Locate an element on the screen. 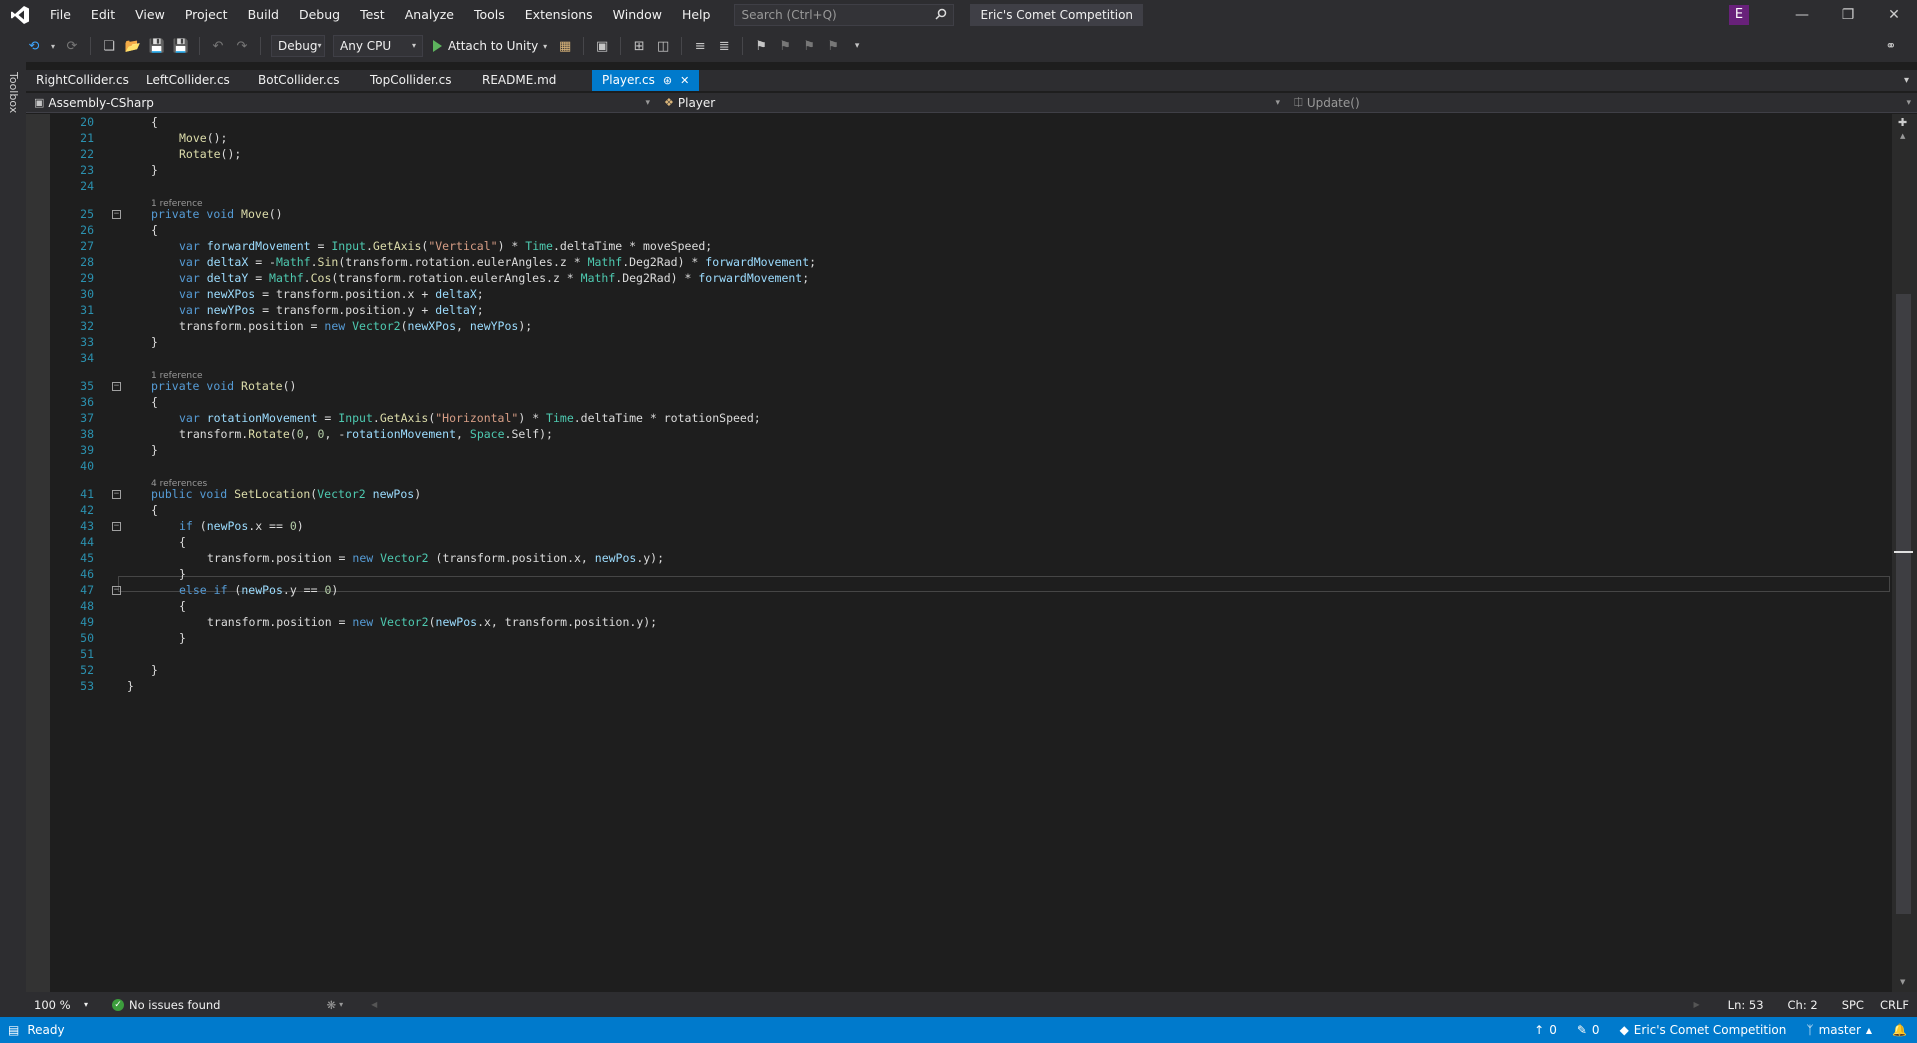 The image size is (1917, 1043). new-project-icon: ❏ is located at coordinates (109, 46).